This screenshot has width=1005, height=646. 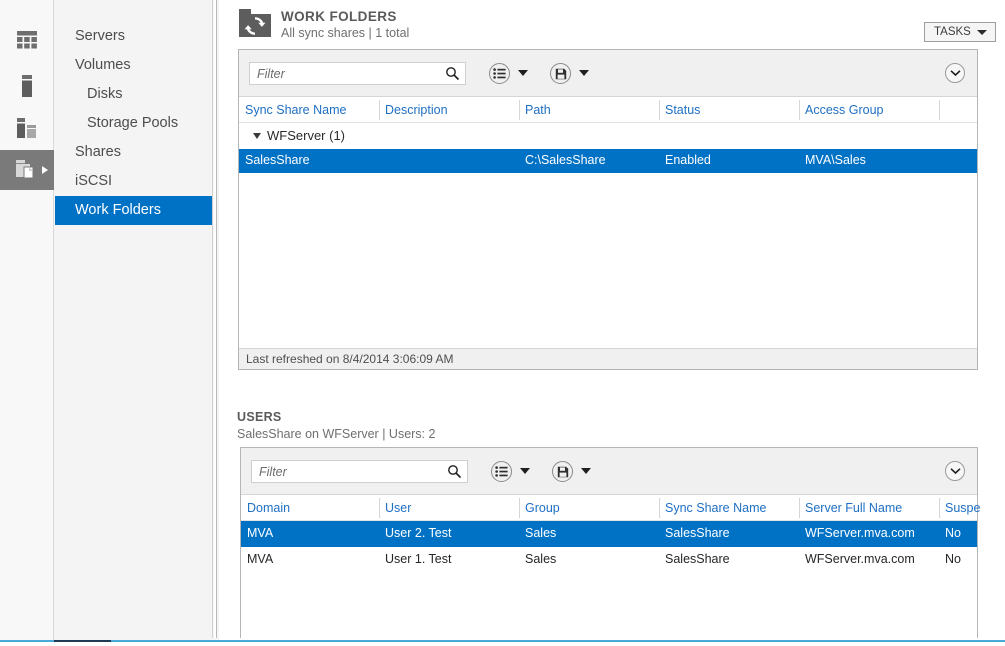 What do you see at coordinates (45, 170) in the screenshot?
I see `rail-expand-arrow-icon` at bounding box center [45, 170].